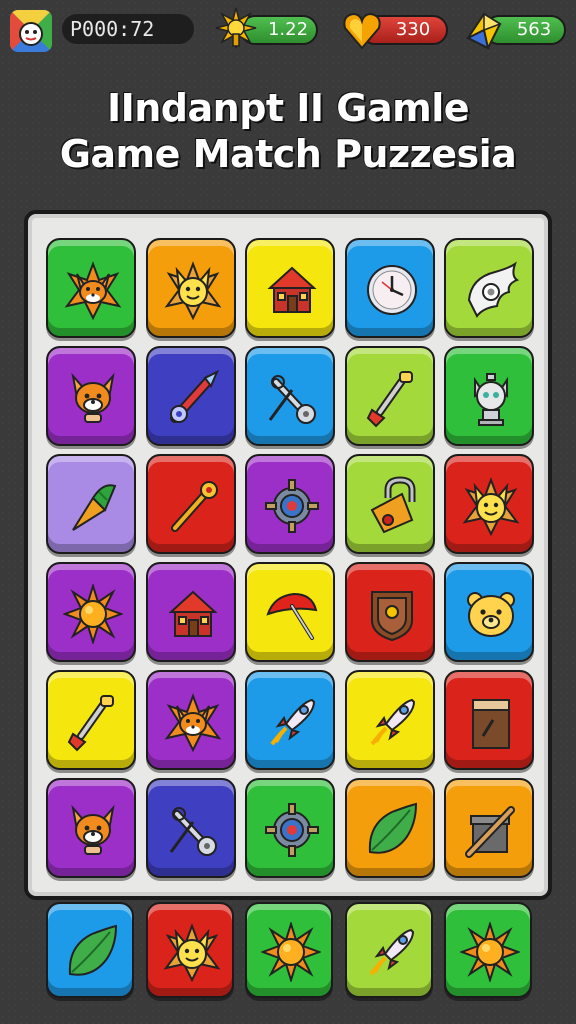 The height and width of the screenshot is (1024, 576). I want to click on hearts-value: 330, so click(413, 29).